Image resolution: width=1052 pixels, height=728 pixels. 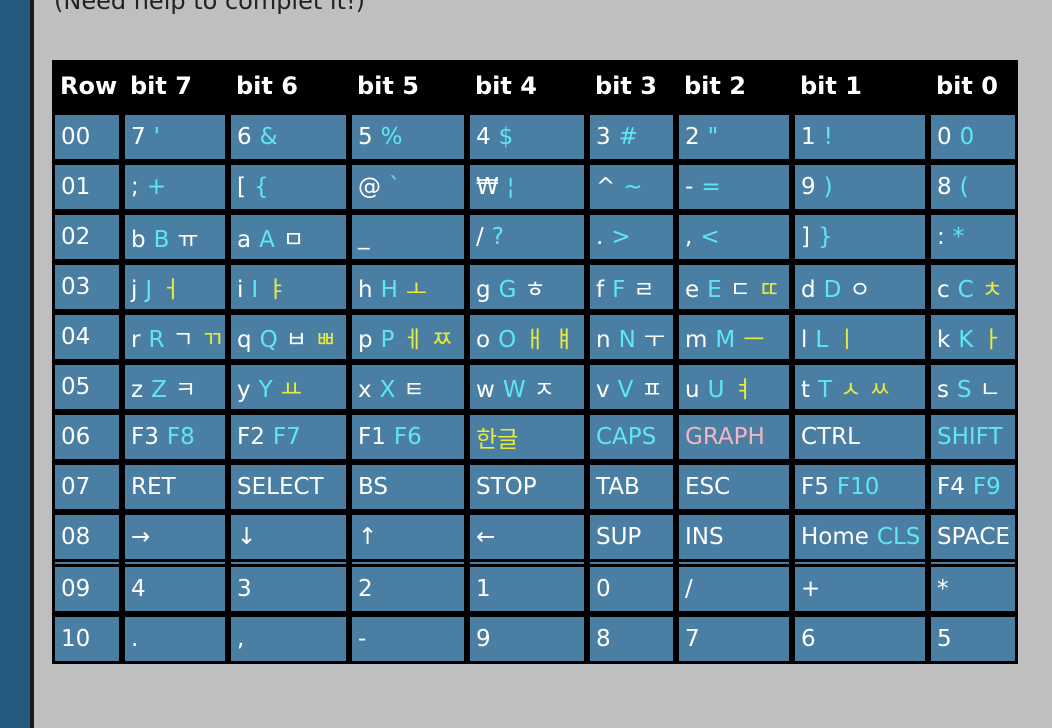 What do you see at coordinates (368, 537) in the screenshot?
I see `key-legend: ↑` at bounding box center [368, 537].